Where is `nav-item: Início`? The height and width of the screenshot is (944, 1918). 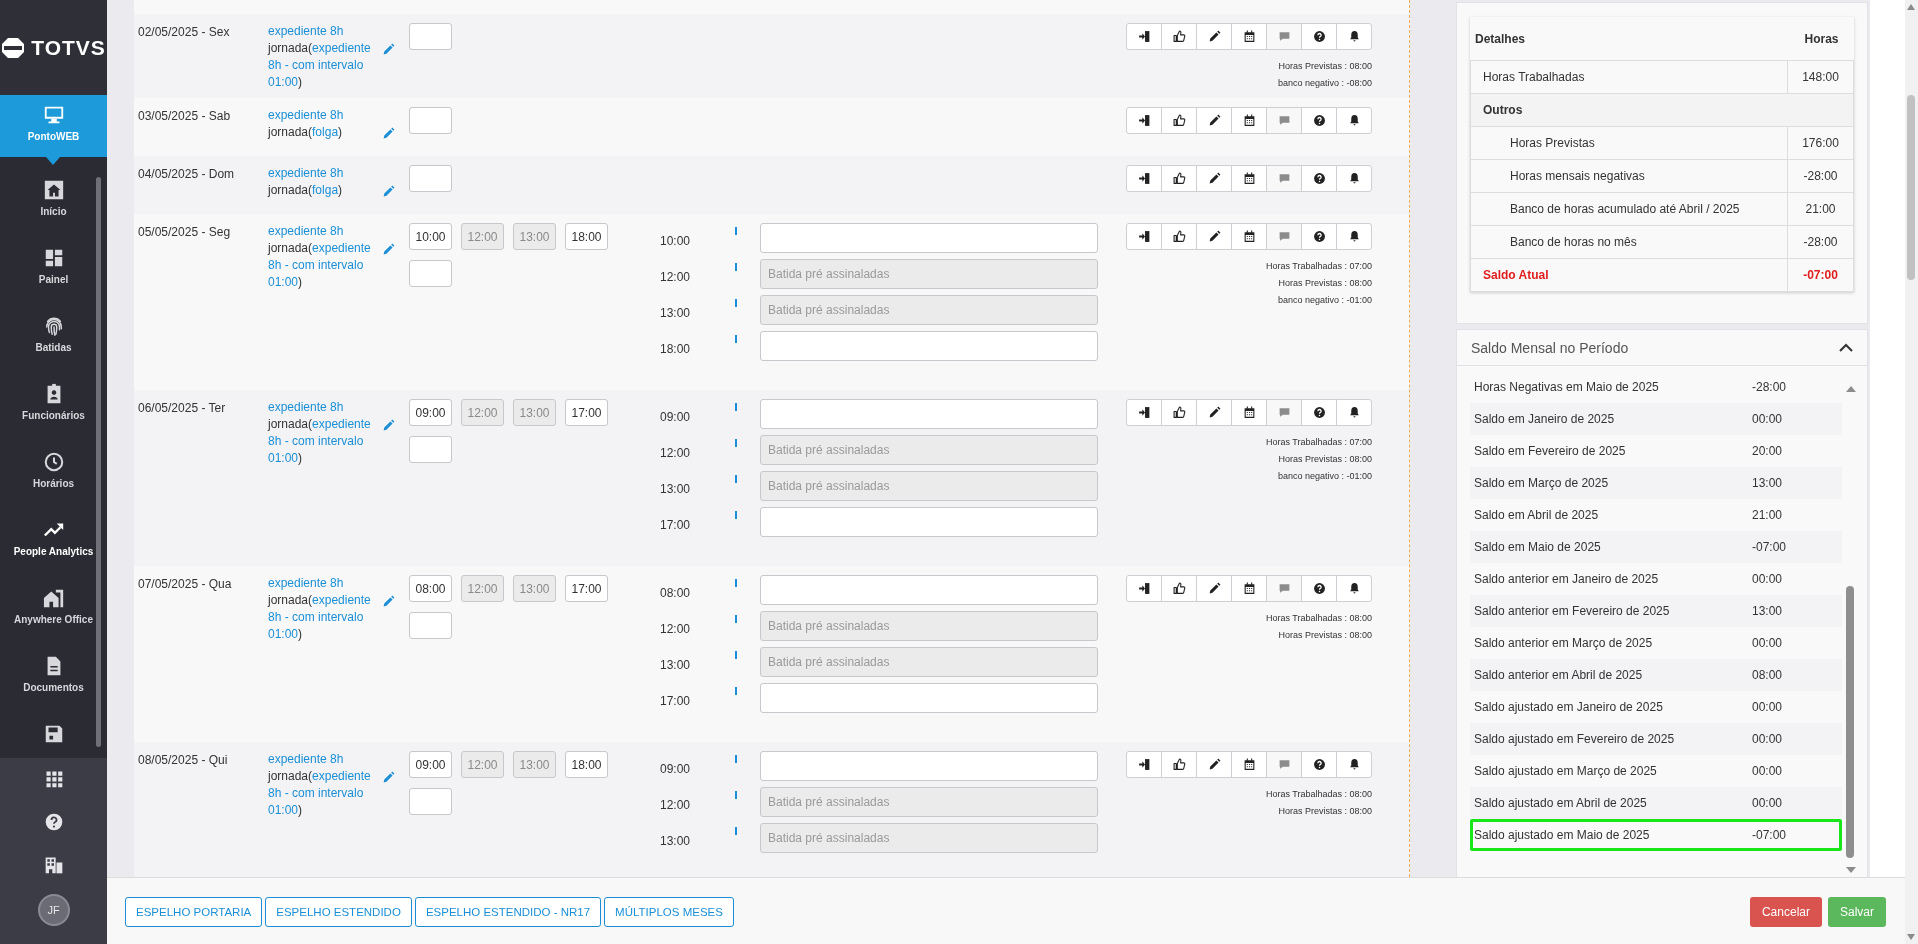
nav-item: Início is located at coordinates (53, 191).